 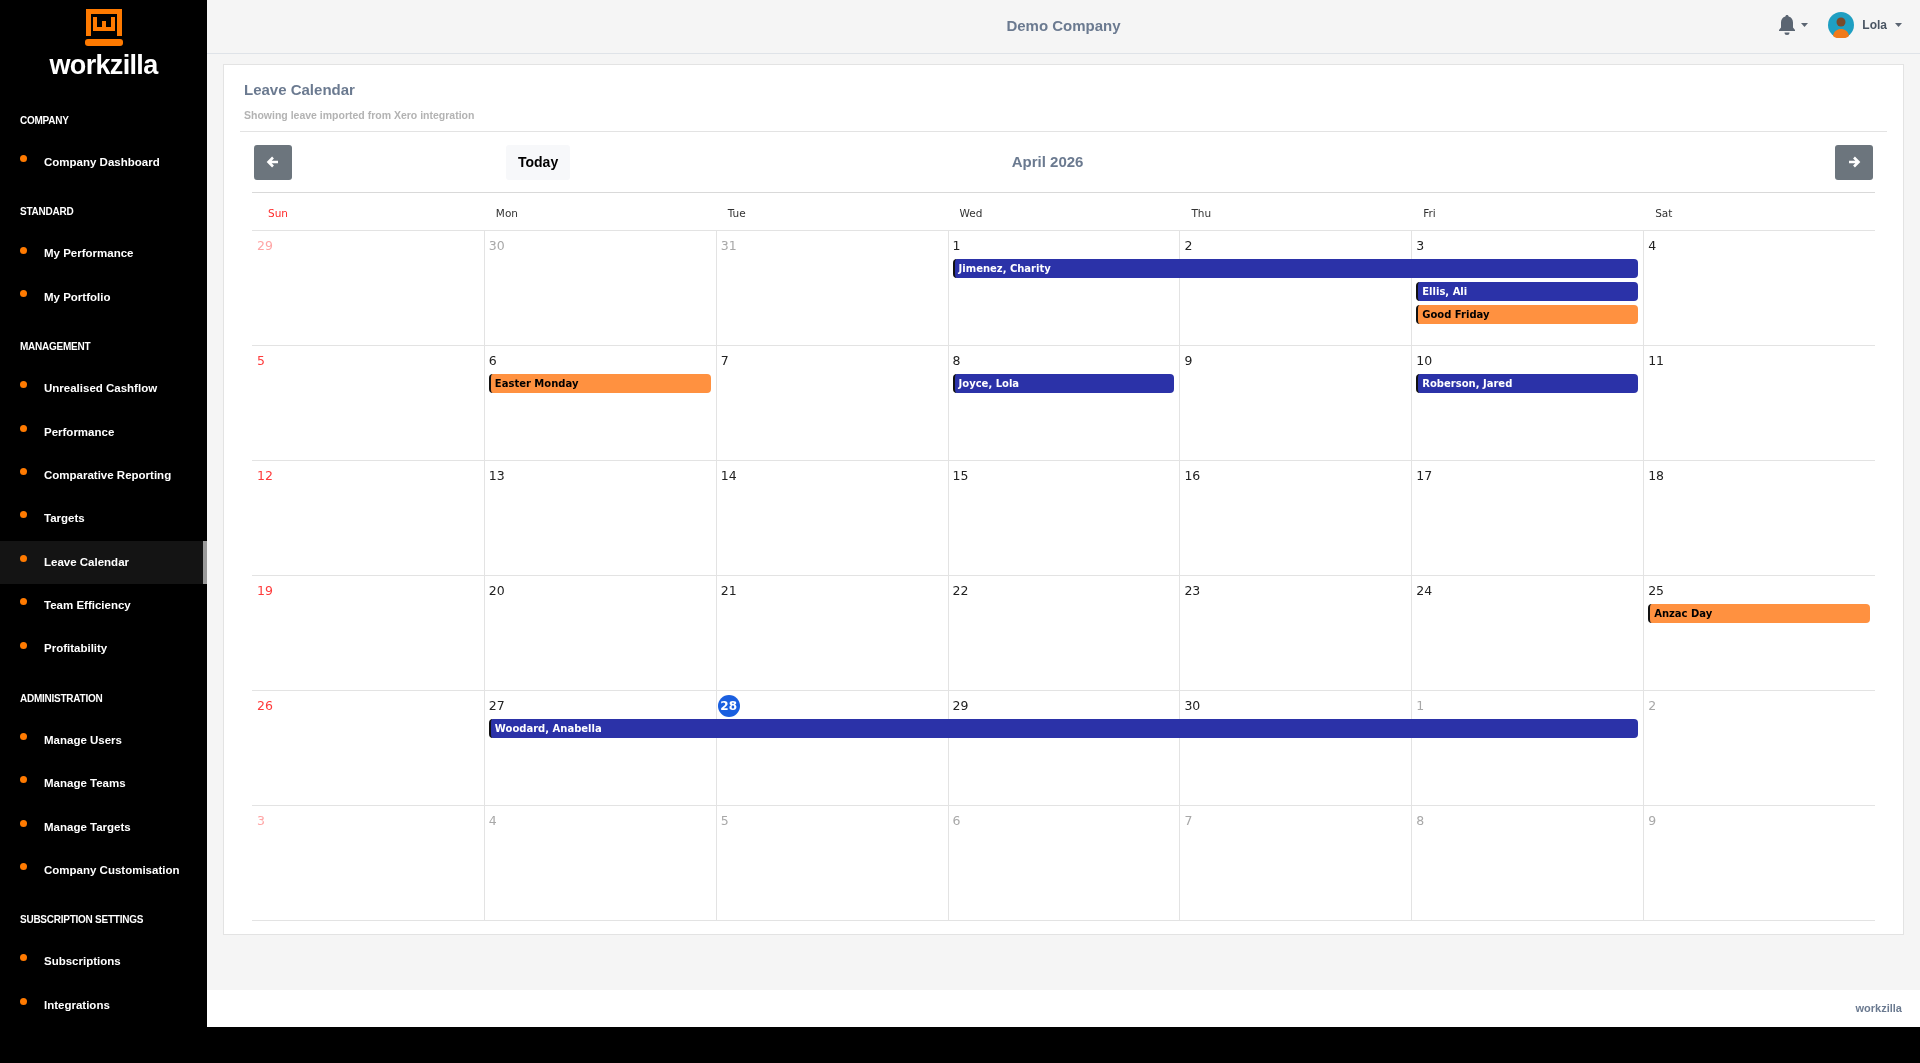 What do you see at coordinates (496, 705) in the screenshot?
I see `day-number: 27` at bounding box center [496, 705].